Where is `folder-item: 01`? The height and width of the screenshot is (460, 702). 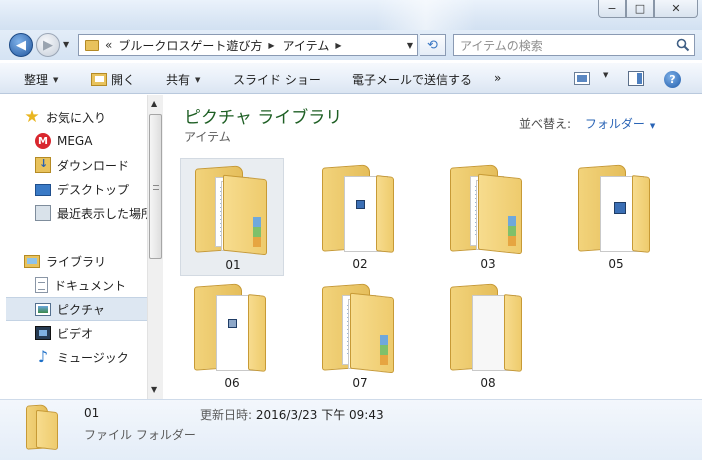
folder-item: 01 is located at coordinates (232, 217).